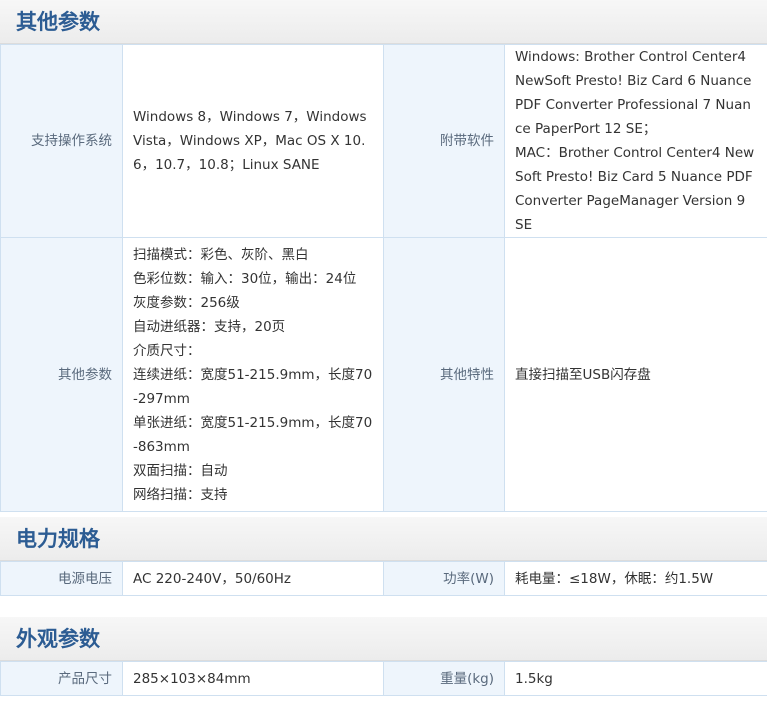 Image resolution: width=767 pixels, height=715 pixels. I want to click on spec-value-line: 285×103×84mm, so click(192, 678).